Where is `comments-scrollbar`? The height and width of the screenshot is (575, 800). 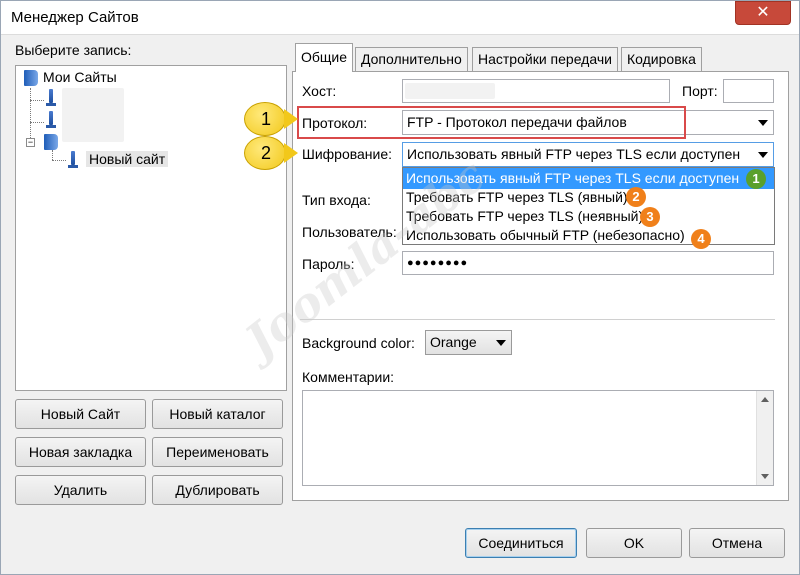 comments-scrollbar is located at coordinates (764, 438).